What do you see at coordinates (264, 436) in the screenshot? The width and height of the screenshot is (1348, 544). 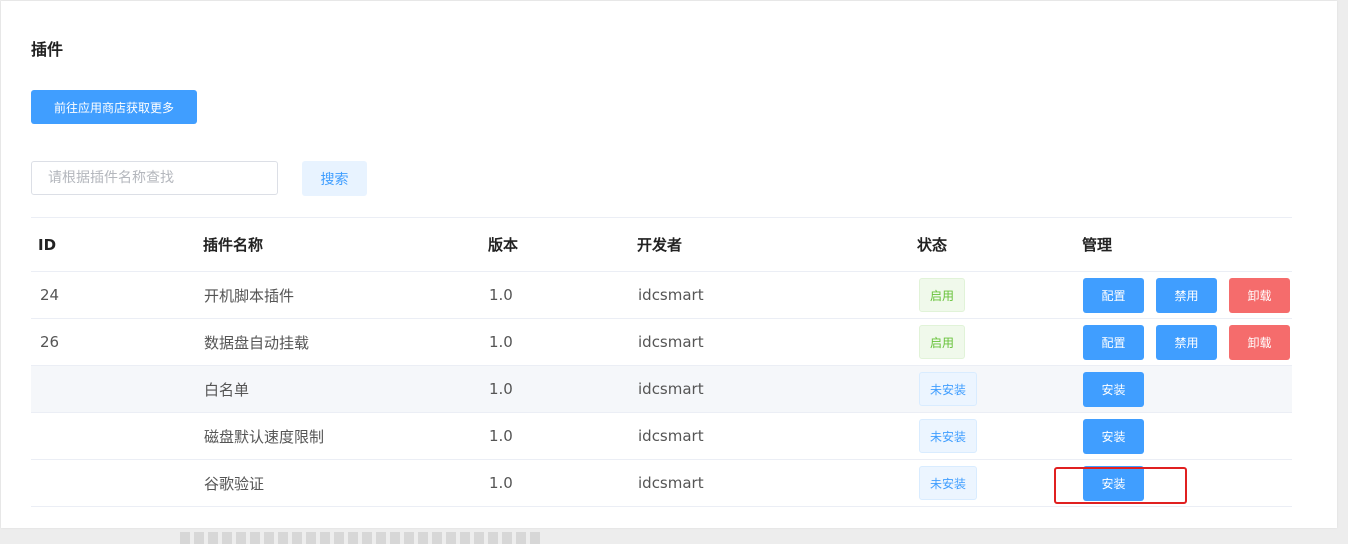 I see `row-name: 磁盘默认速度限制` at bounding box center [264, 436].